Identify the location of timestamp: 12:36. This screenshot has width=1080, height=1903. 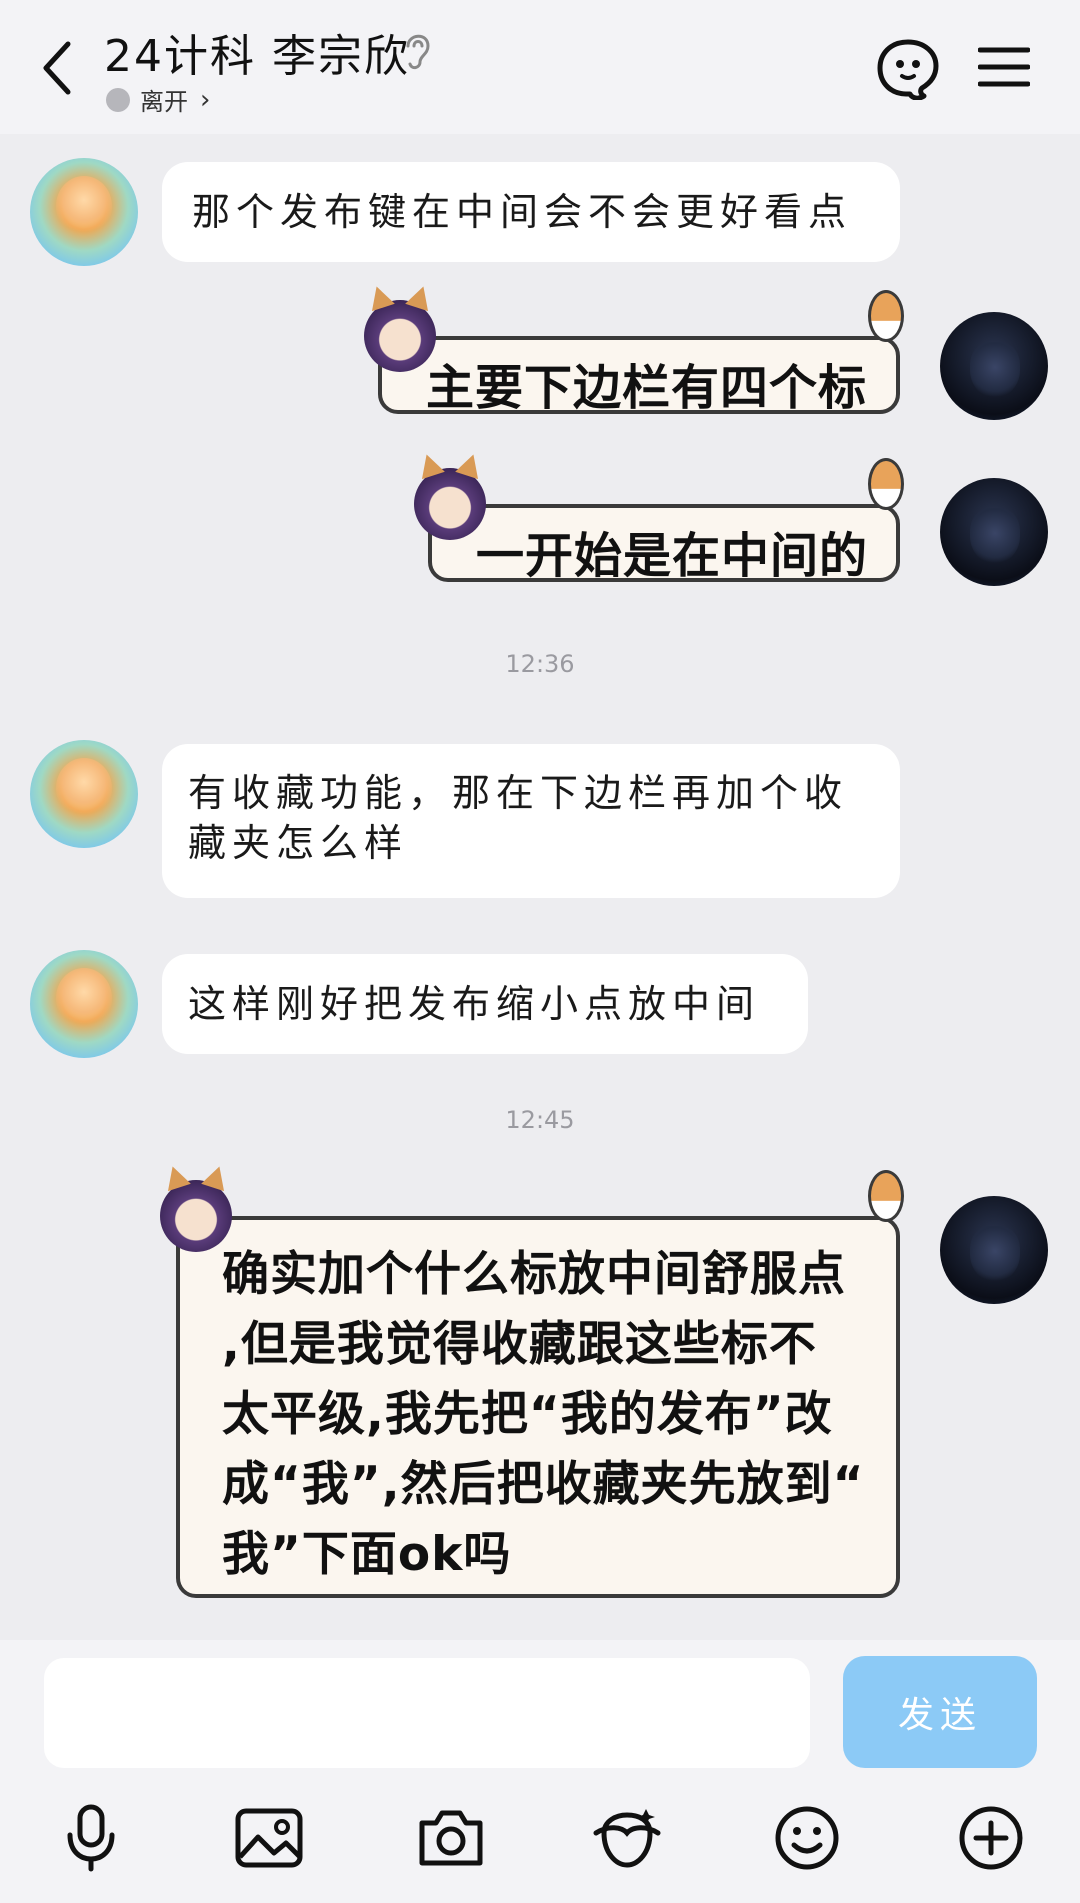
(540, 664).